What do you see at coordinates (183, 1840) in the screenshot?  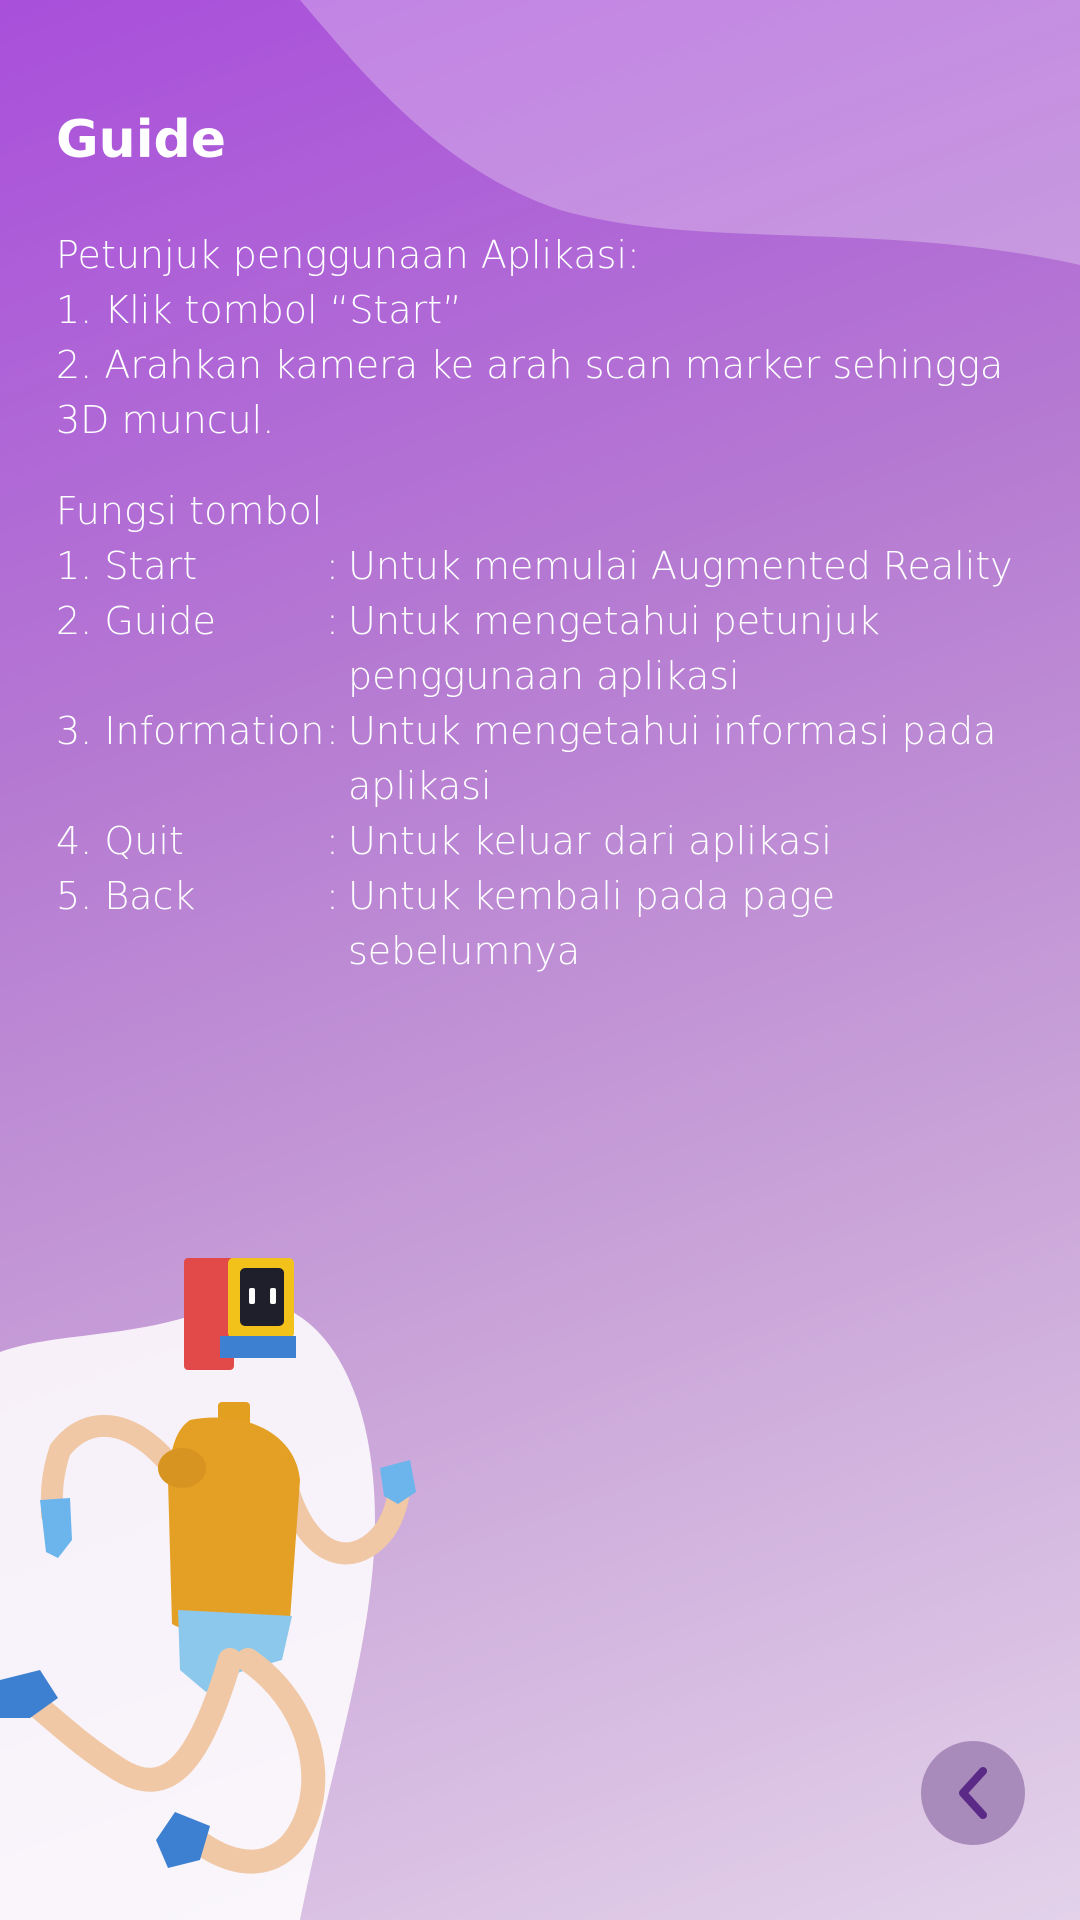 I see `robot-right-shoe` at bounding box center [183, 1840].